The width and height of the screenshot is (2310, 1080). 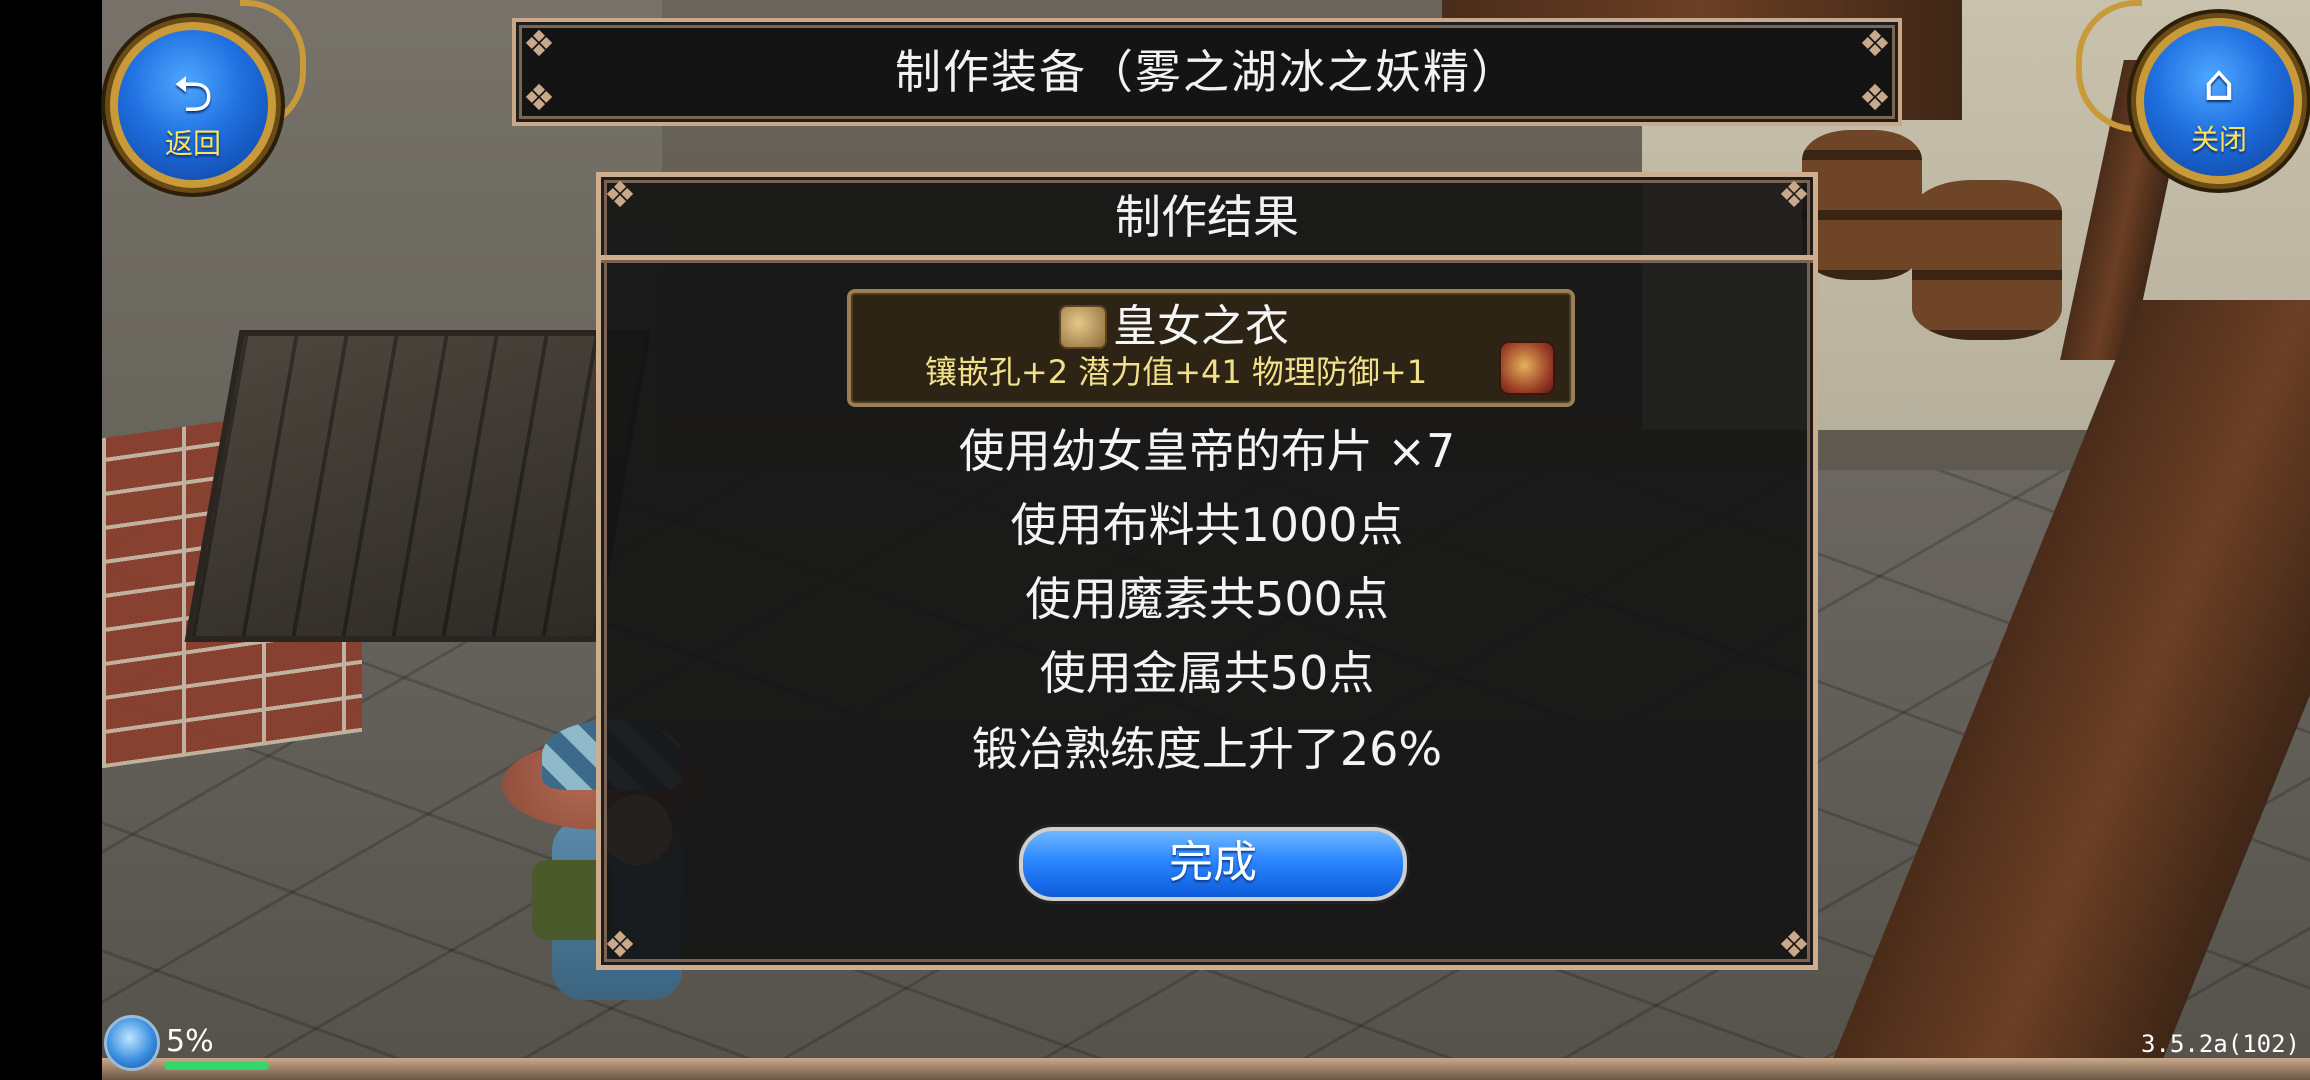 I want to click on result-line-fabric-pieces: 使用幼女皇帝的布片 ×7, so click(x=1207, y=451).